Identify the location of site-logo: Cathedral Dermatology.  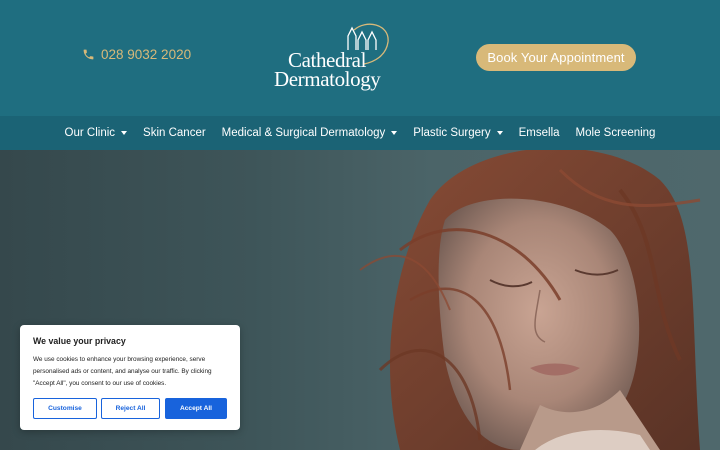
(336, 59).